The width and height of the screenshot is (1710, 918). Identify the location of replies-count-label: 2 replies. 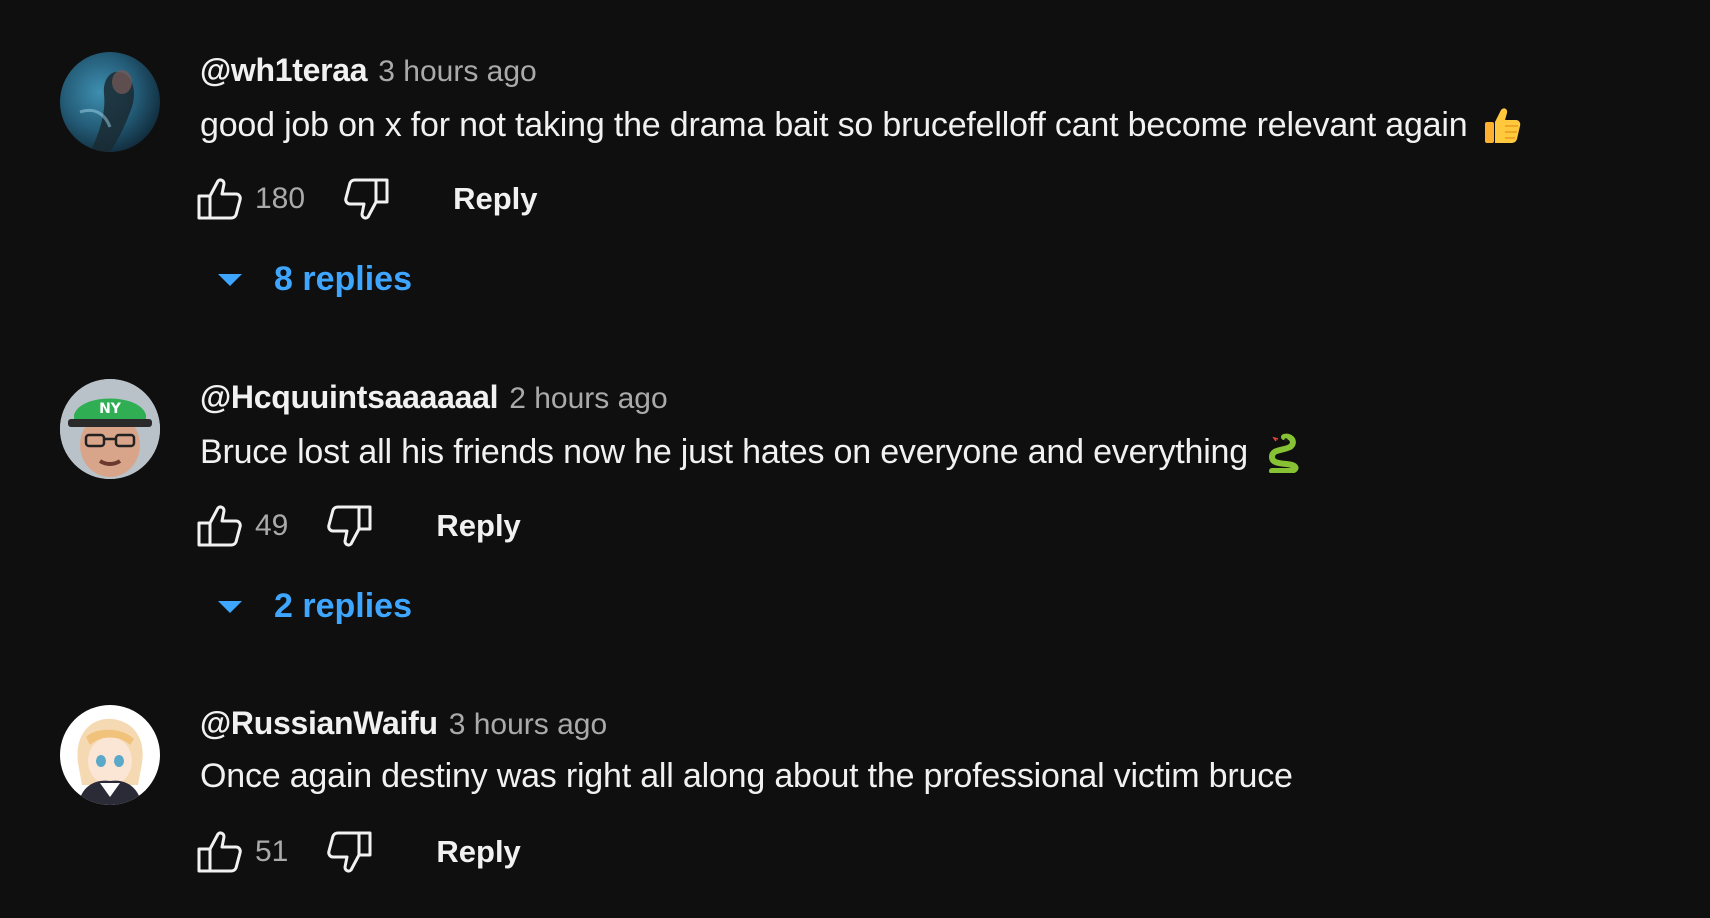
(343, 606).